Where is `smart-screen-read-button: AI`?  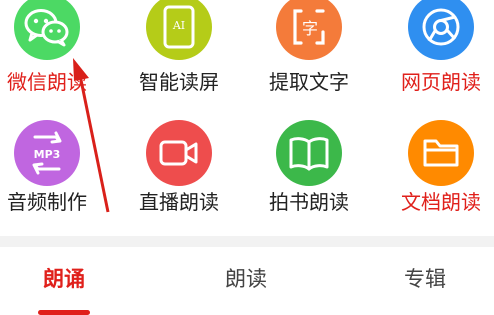 smart-screen-read-button: AI is located at coordinates (179, 30).